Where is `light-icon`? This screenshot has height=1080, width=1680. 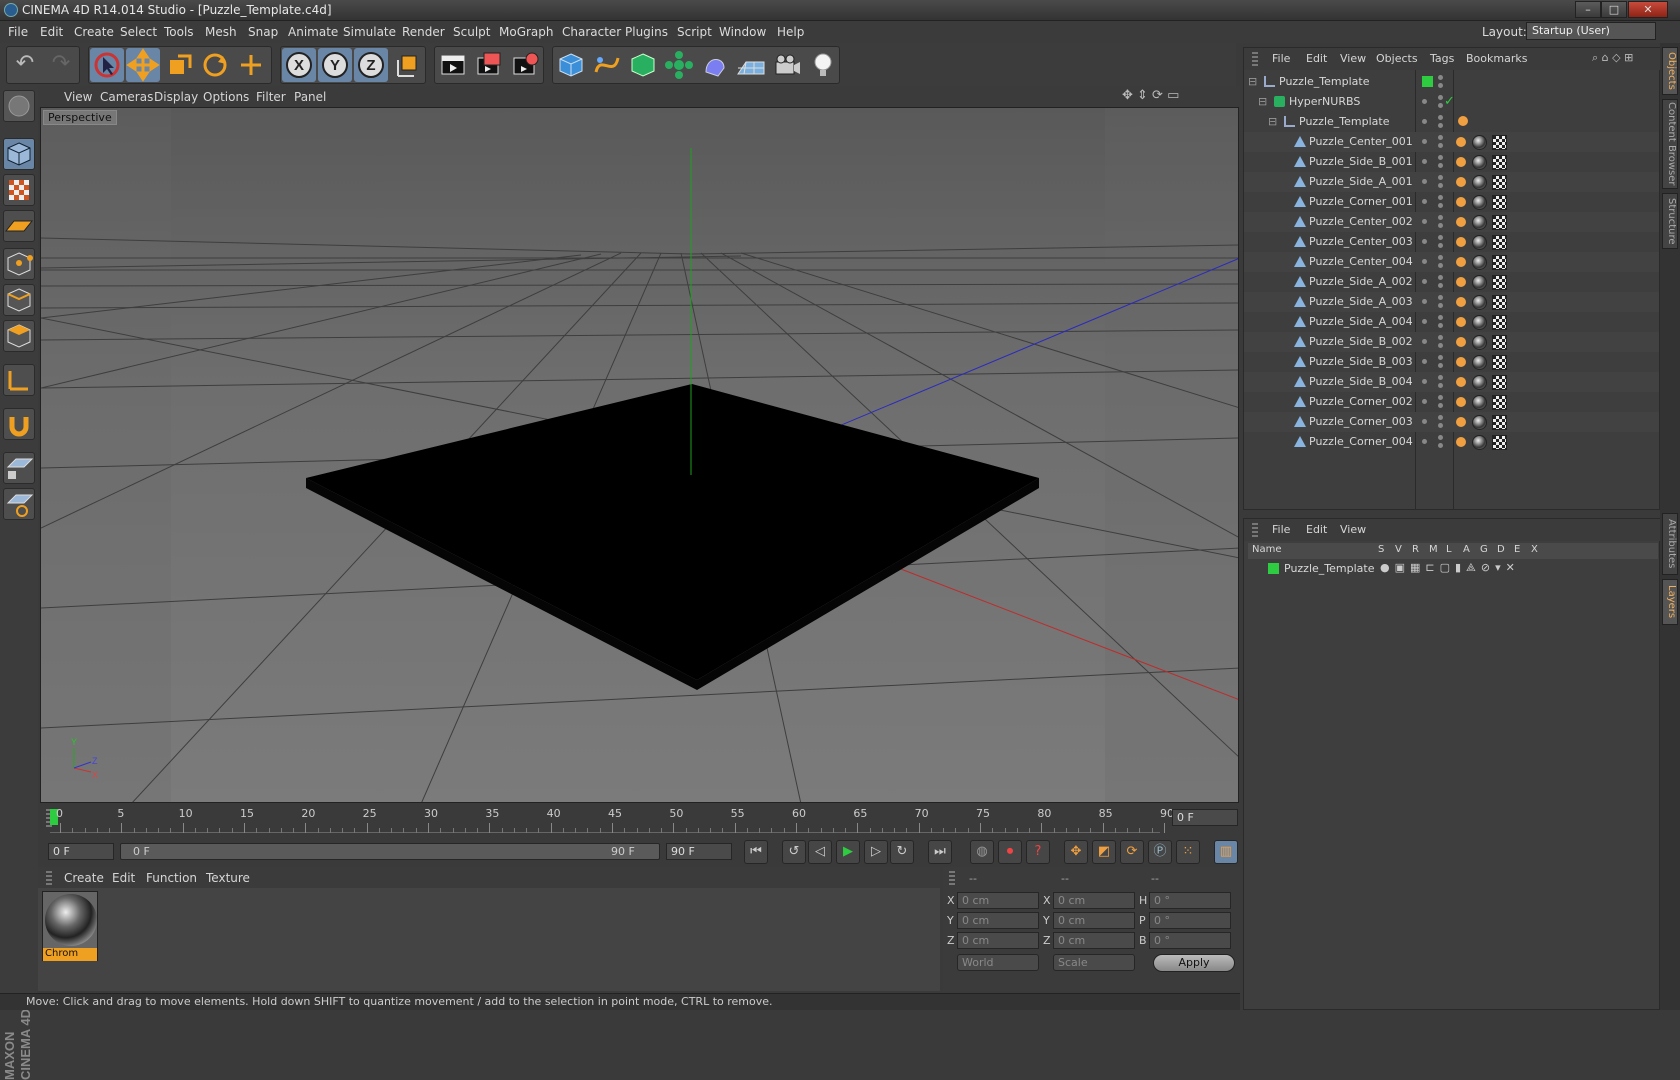
light-icon is located at coordinates (823, 65).